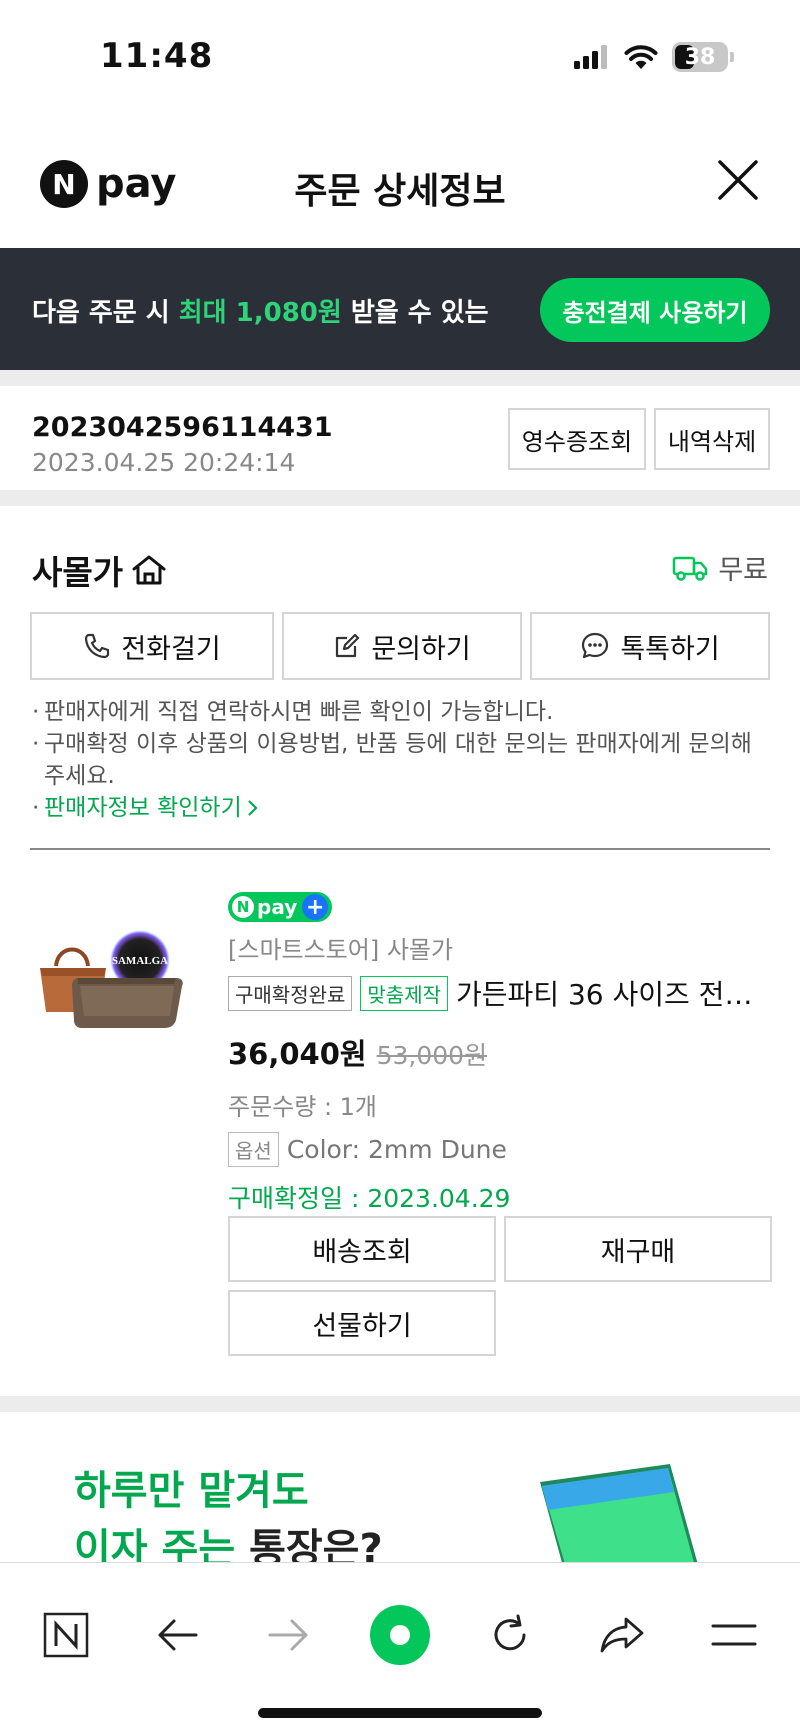  Describe the element at coordinates (149, 570) in the screenshot. I see `store-home-icon` at that location.